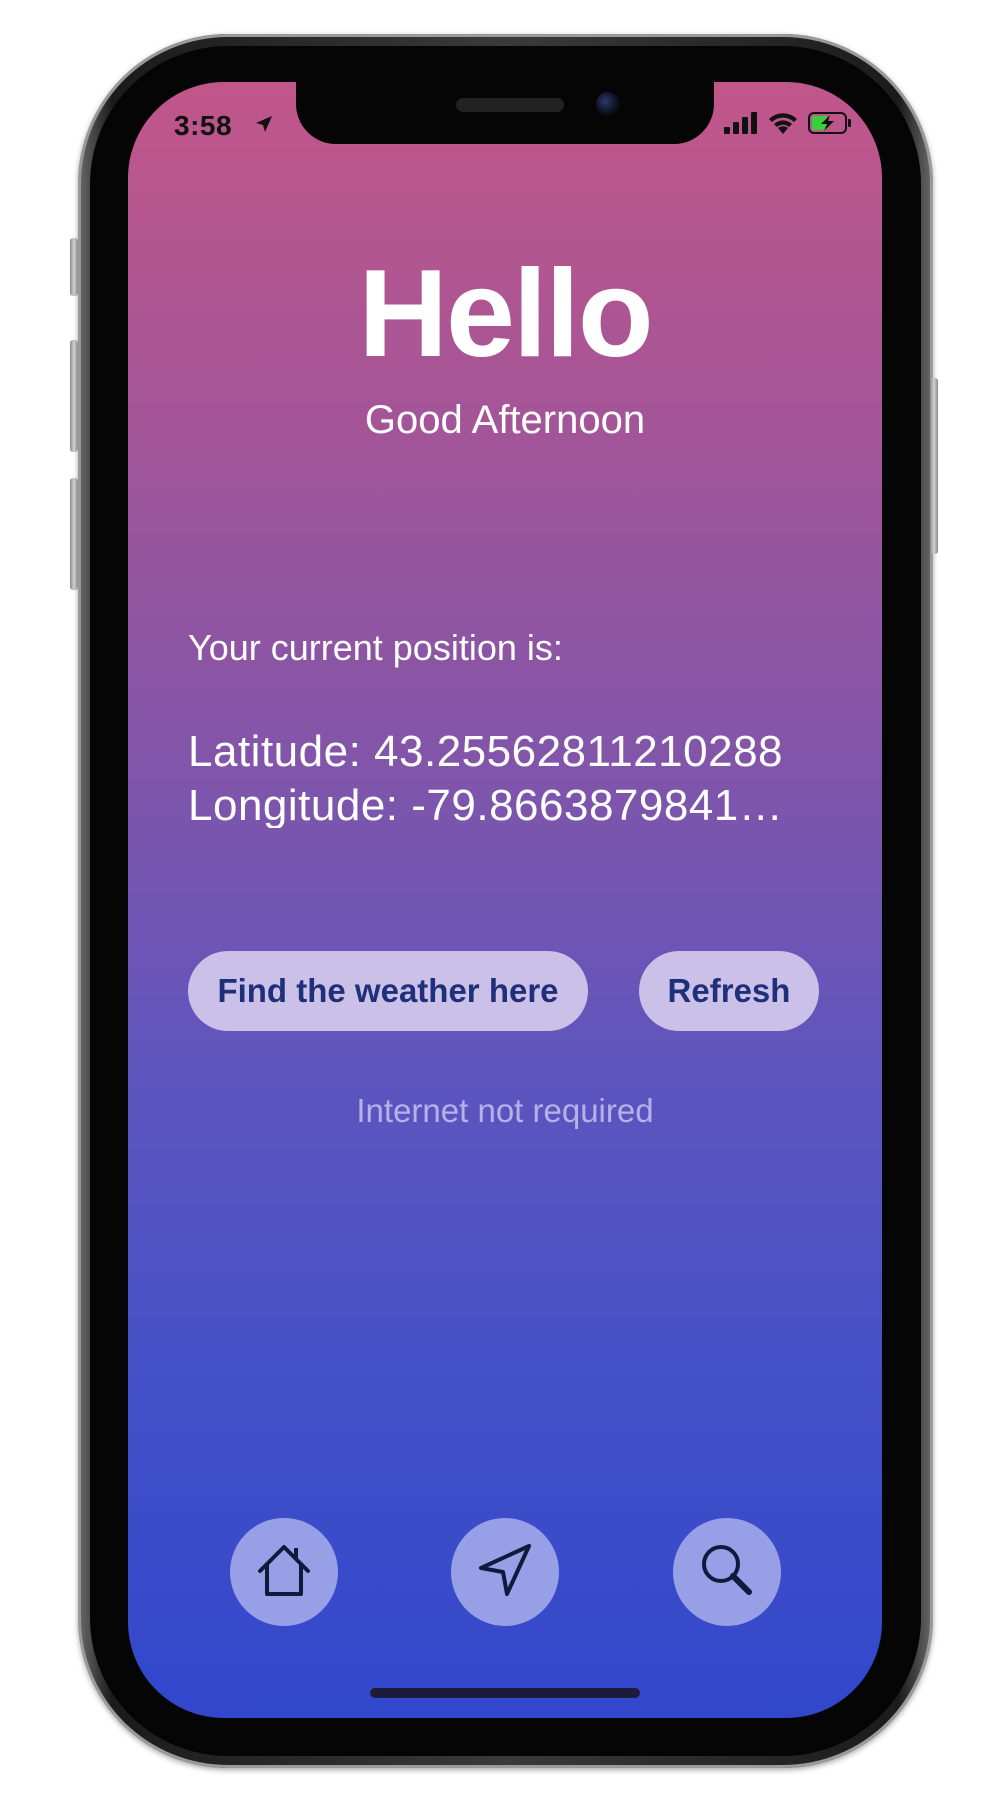 The width and height of the screenshot is (1000, 1800). What do you see at coordinates (74, 396) in the screenshot?
I see `volume-up-button` at bounding box center [74, 396].